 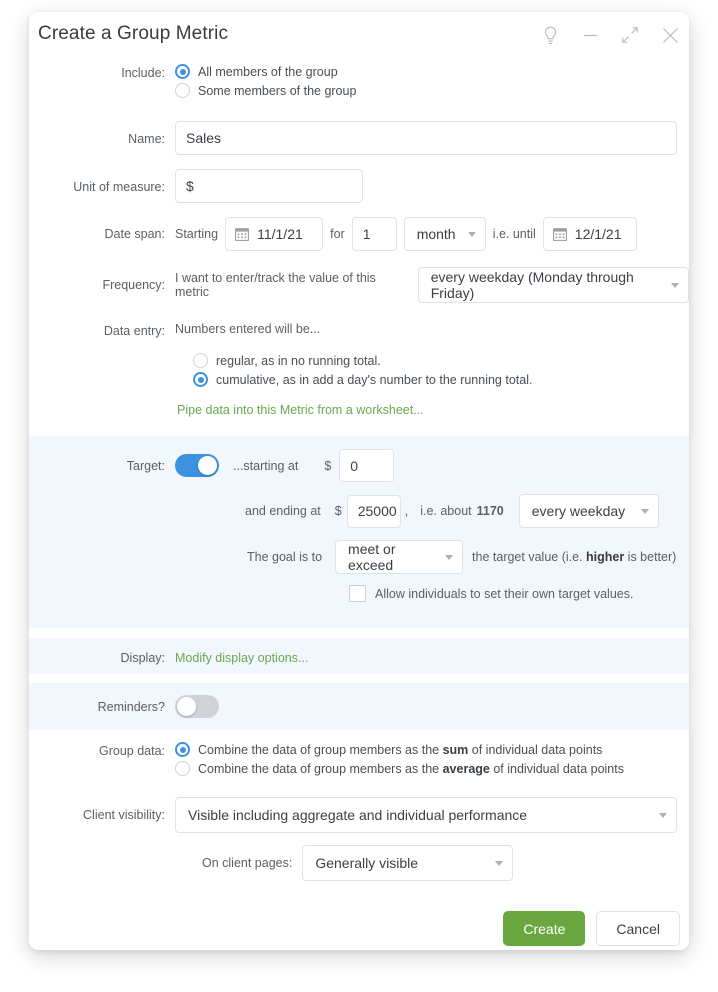 I want to click on goal-prefix: The goal is to, so click(x=285, y=557).